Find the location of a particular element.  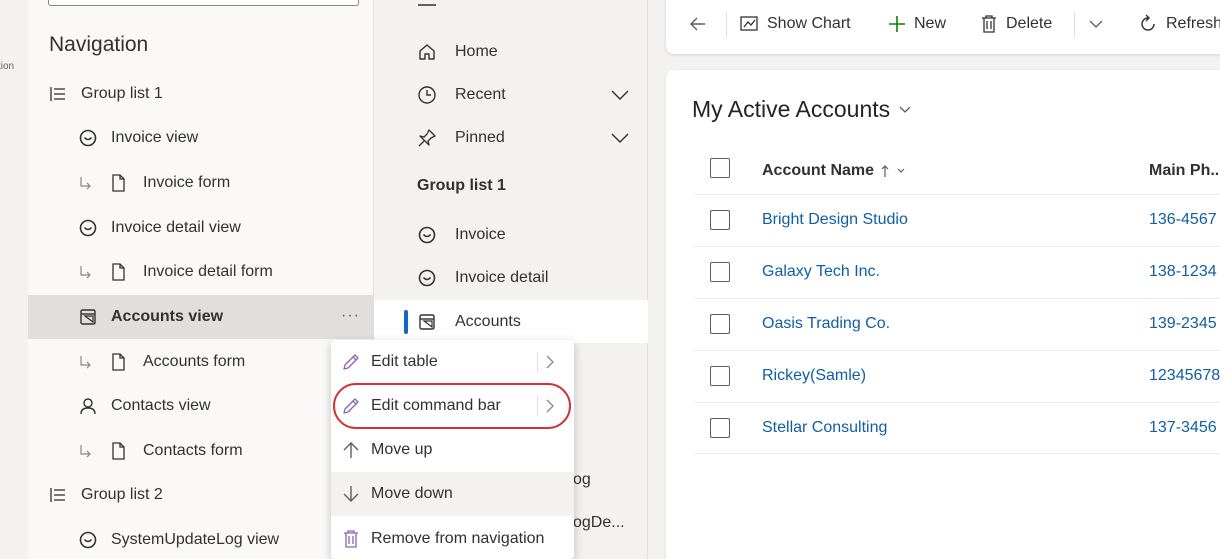

menu-item-move-down: Move down is located at coordinates (452, 494).